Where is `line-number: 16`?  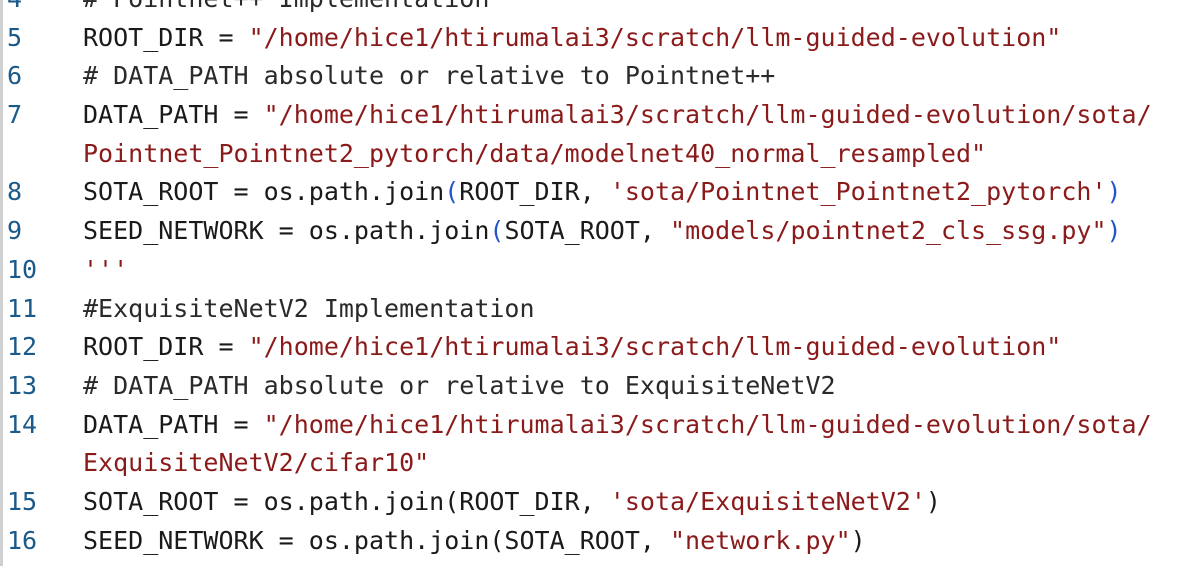 line-number: 16 is located at coordinates (22, 540).